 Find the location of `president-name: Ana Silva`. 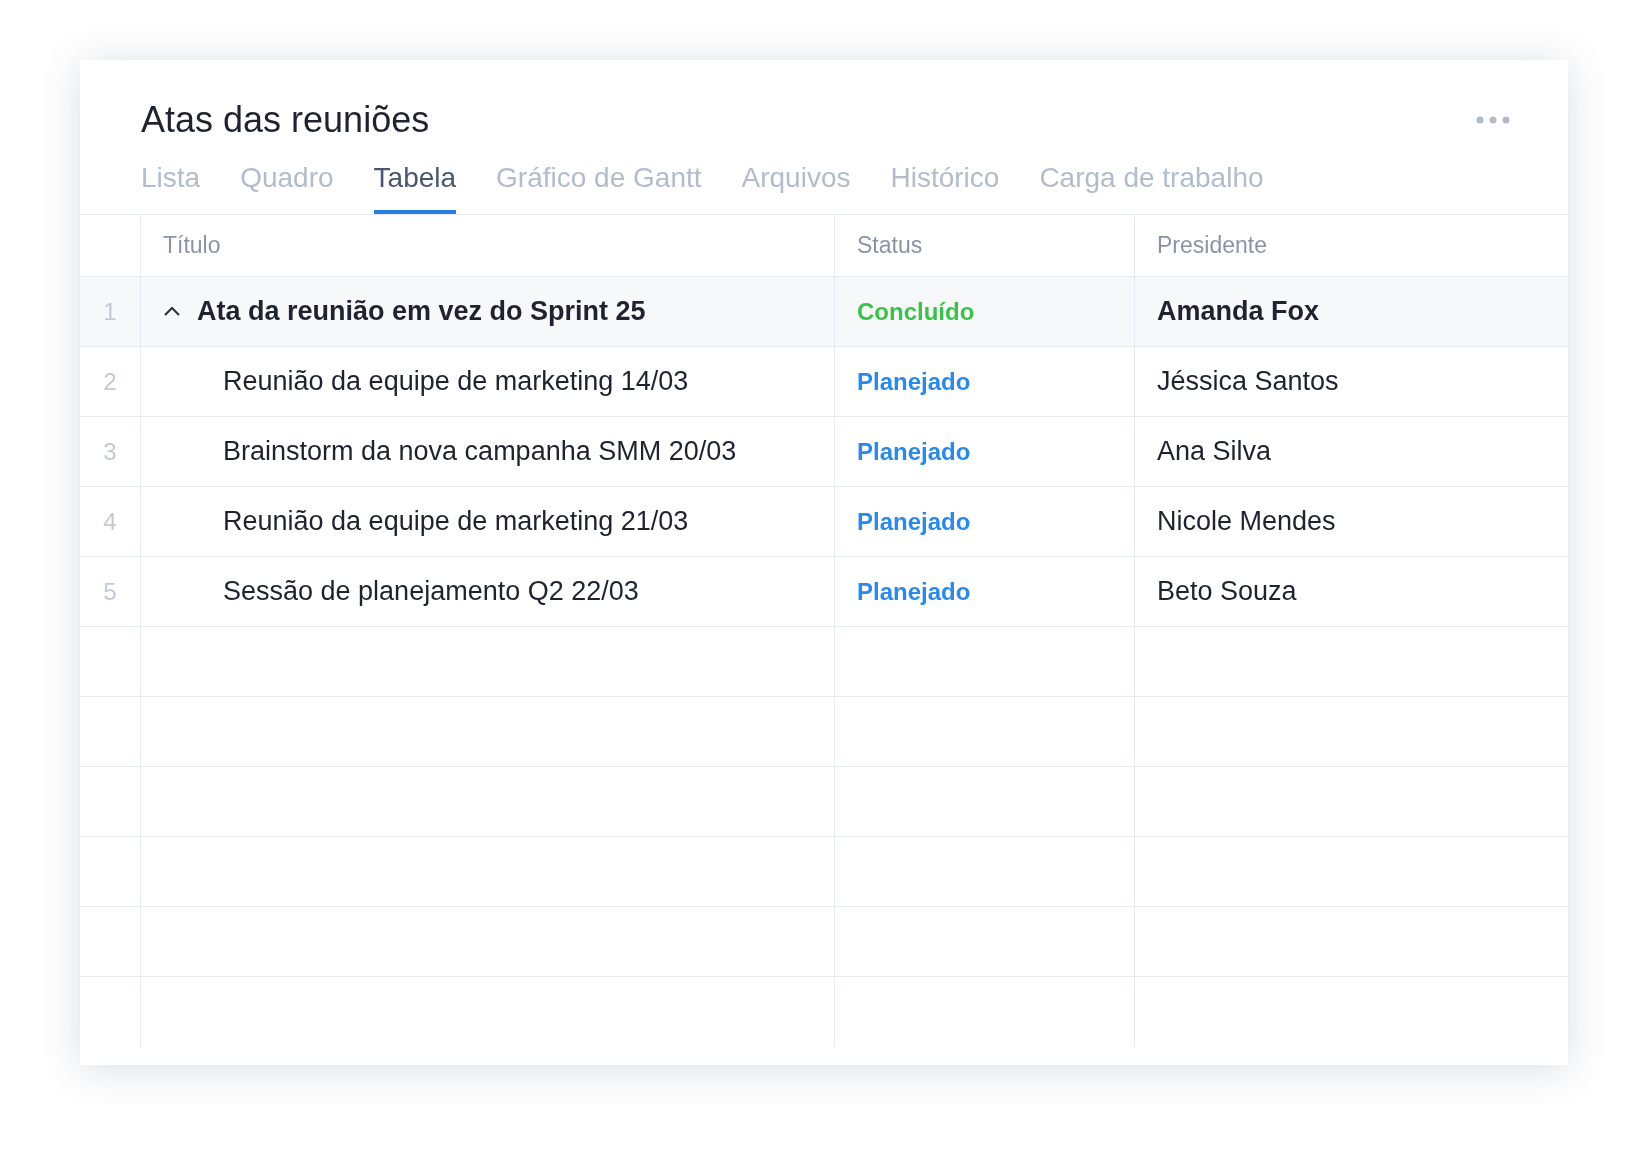

president-name: Ana Silva is located at coordinates (1214, 452).